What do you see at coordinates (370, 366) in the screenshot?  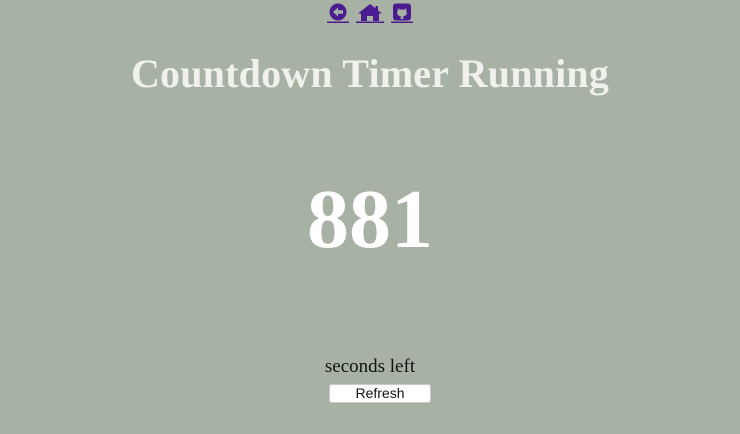 I see `countdown-caption: seconds left` at bounding box center [370, 366].